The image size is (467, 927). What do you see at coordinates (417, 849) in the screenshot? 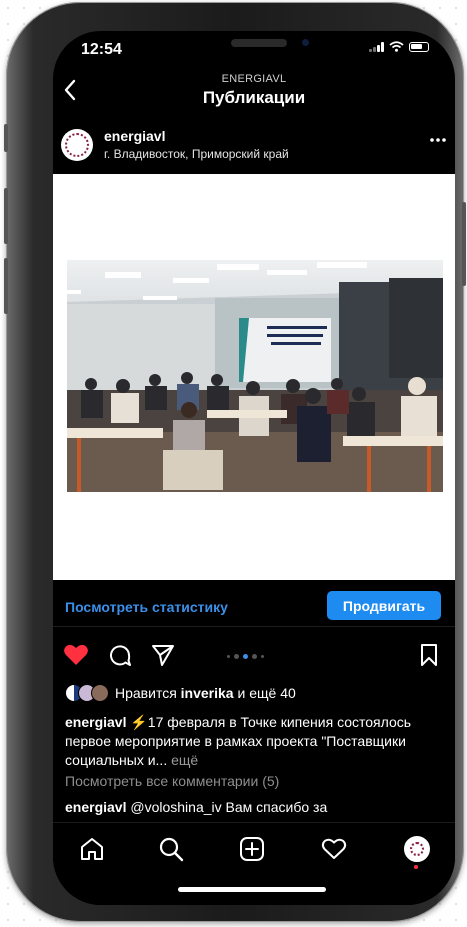
I see `profile-tab-avatar` at bounding box center [417, 849].